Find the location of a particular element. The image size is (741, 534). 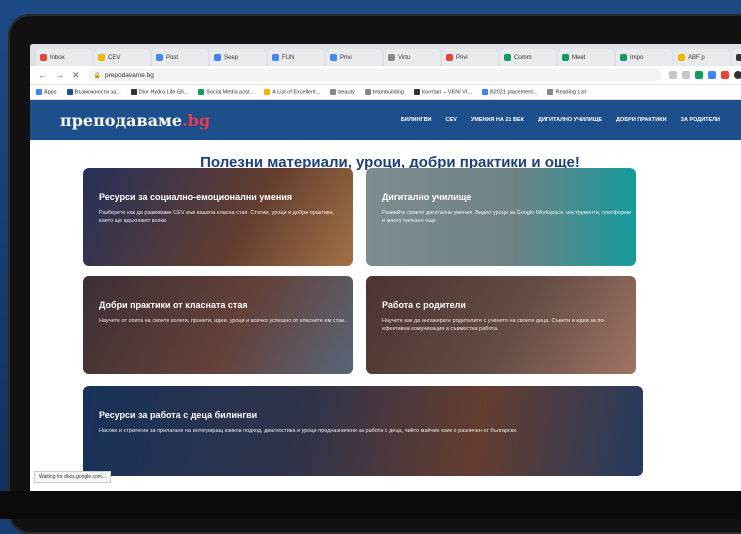

logo-main: преподаваме is located at coordinates (121, 120).